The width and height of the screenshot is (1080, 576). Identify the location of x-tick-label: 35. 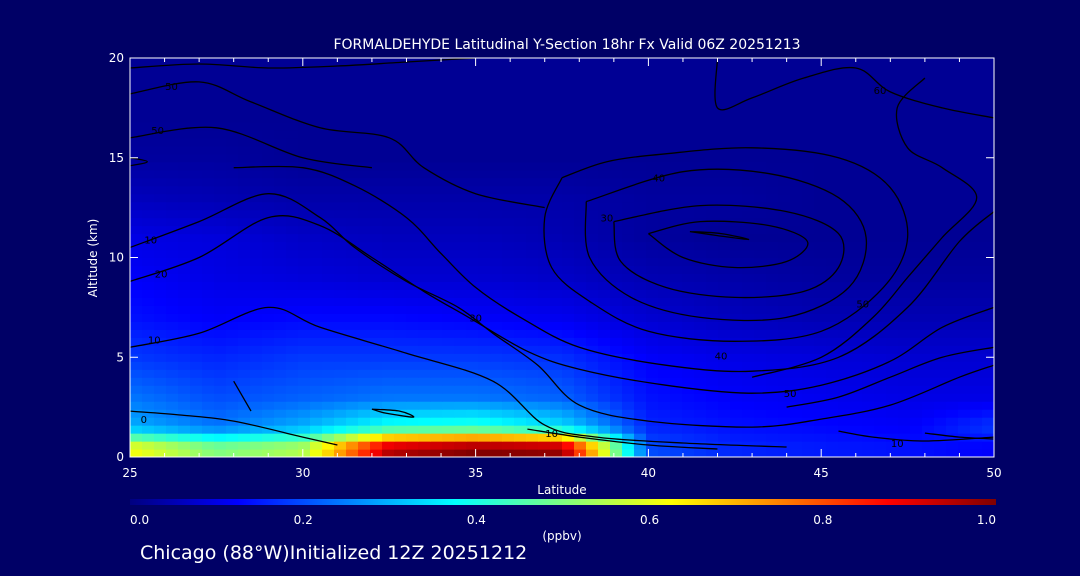
(475, 473).